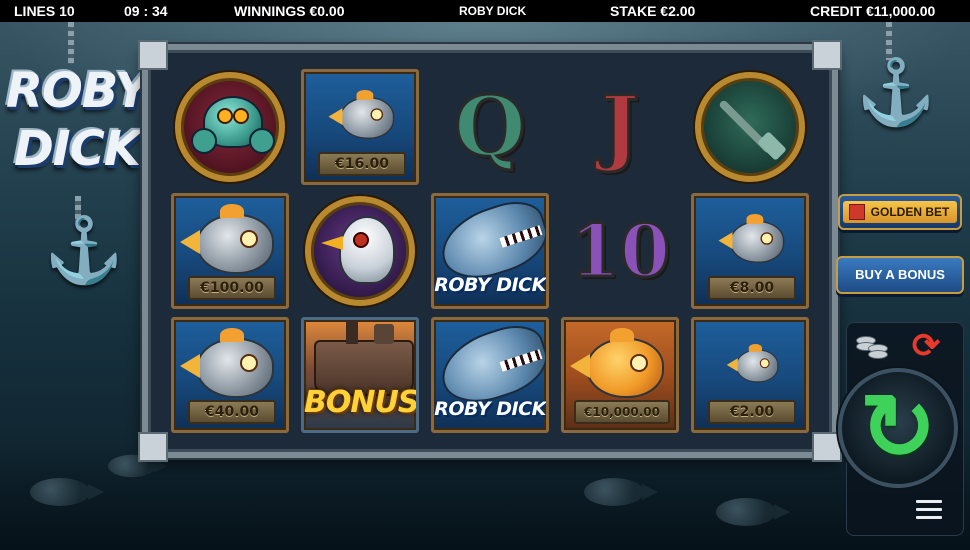 Image resolution: width=970 pixels, height=550 pixels. I want to click on golden-bet-button: GOLDEN BET, so click(900, 212).